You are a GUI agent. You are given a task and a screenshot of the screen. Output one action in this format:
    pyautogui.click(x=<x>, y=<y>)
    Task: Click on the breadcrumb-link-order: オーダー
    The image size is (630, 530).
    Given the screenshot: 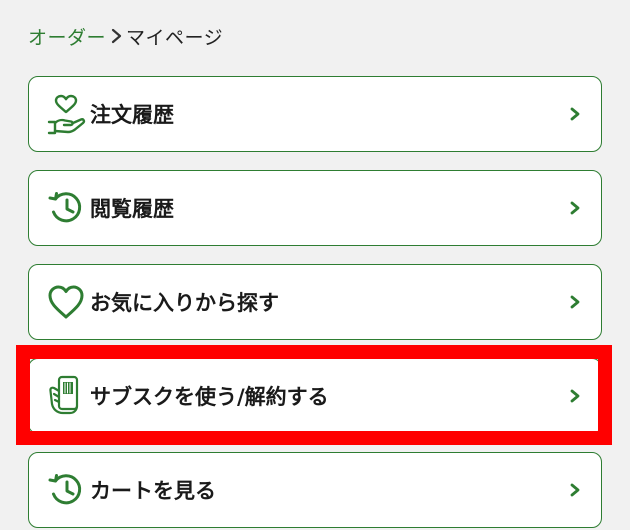 What is the action you would take?
    pyautogui.click(x=67, y=36)
    